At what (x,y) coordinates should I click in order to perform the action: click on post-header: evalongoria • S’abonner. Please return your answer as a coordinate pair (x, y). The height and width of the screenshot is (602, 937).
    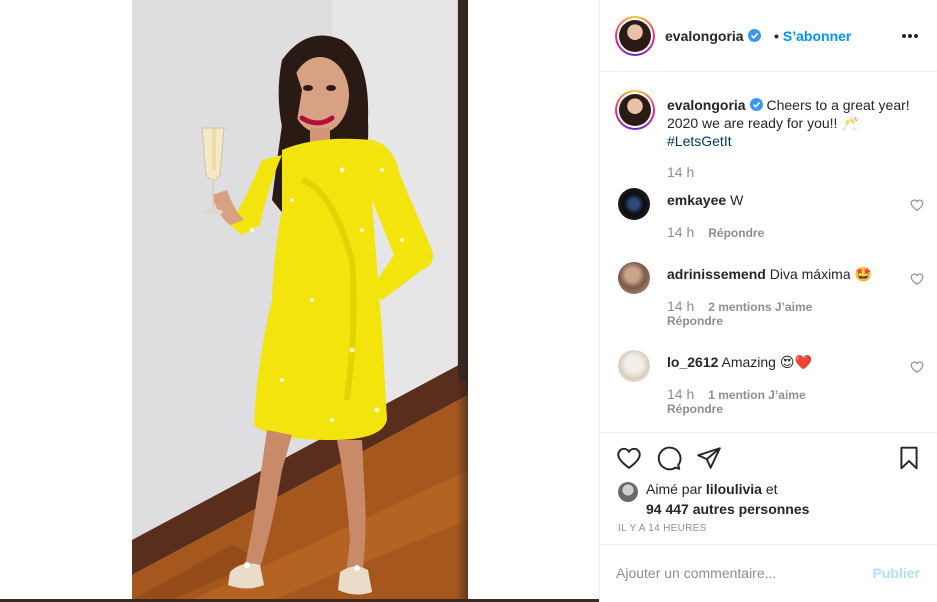
    Looking at the image, I should click on (768, 36).